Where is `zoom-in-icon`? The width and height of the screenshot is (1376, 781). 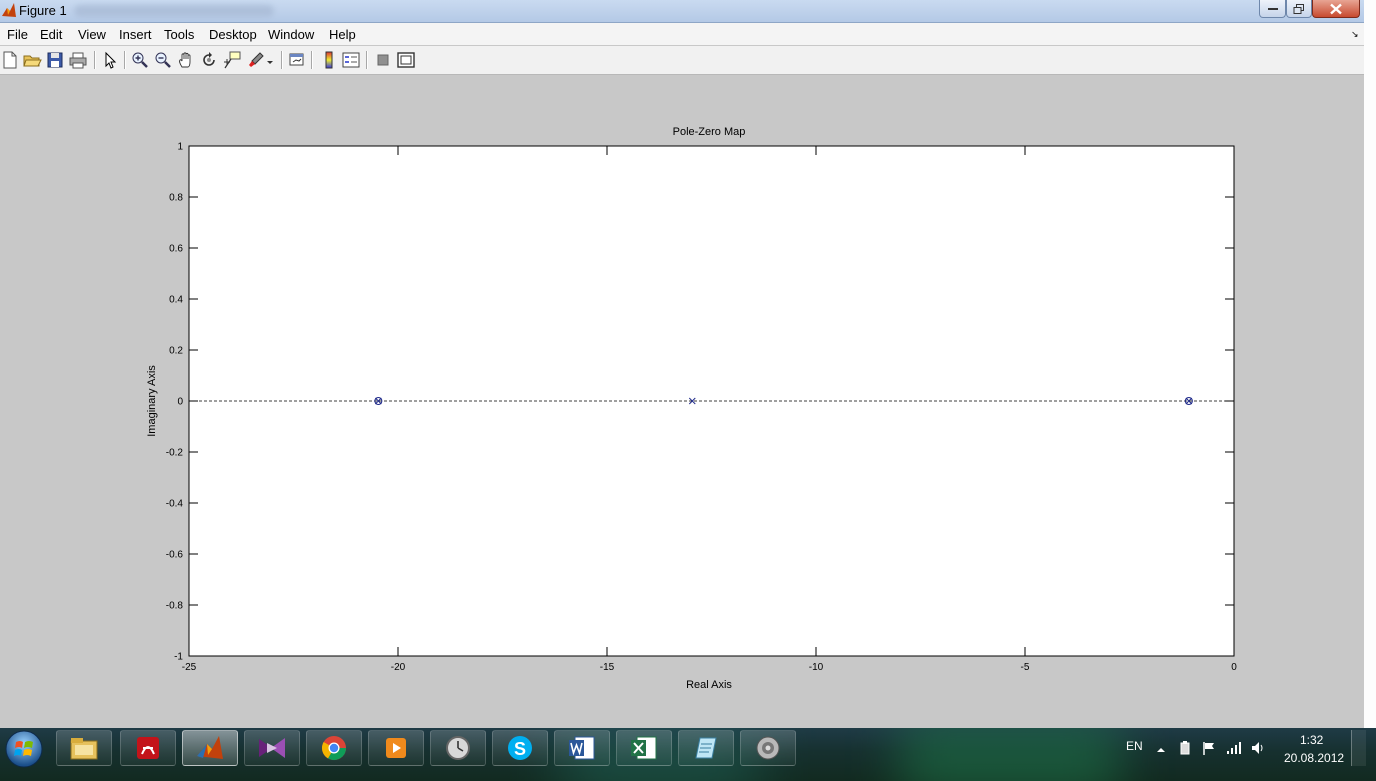
zoom-in-icon is located at coordinates (140, 60).